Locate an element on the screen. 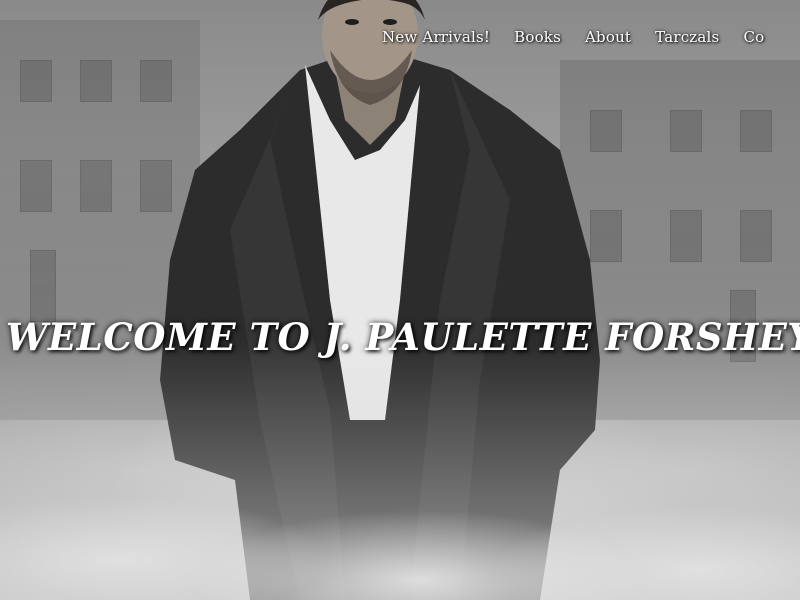 The height and width of the screenshot is (600, 800). nav-item-new-arrivals: New Arrivals! is located at coordinates (436, 37).